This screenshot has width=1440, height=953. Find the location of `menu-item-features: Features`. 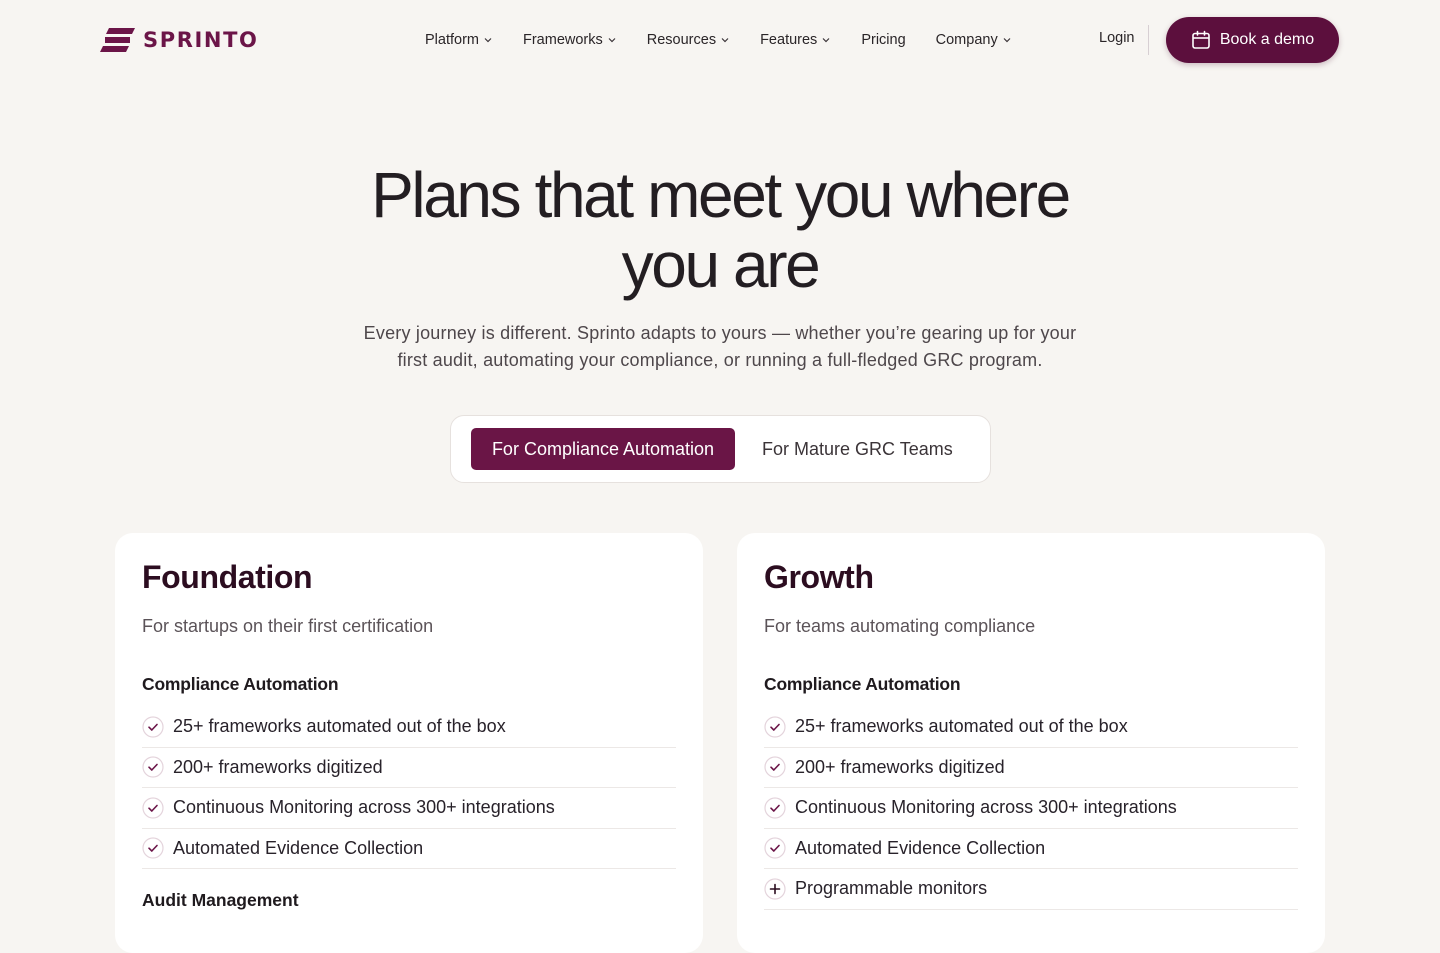

menu-item-features: Features is located at coordinates (795, 40).